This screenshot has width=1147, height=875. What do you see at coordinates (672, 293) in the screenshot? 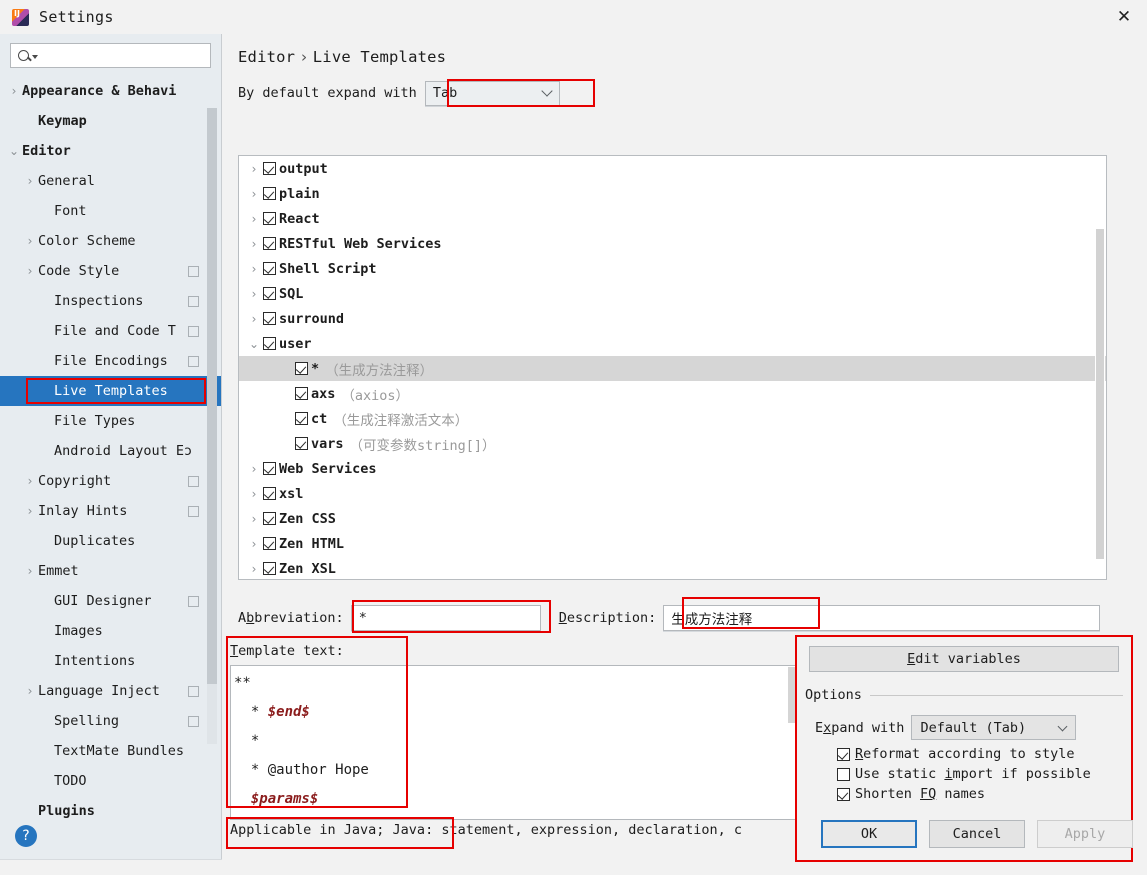
I see `template-tree-row: › SQL` at bounding box center [672, 293].